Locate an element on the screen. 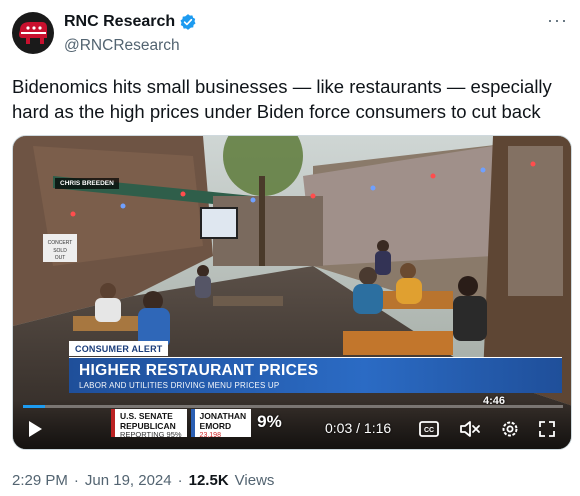 Image resolution: width=580 pixels, height=496 pixels. post-time: 2:29 PM is located at coordinates (40, 480).